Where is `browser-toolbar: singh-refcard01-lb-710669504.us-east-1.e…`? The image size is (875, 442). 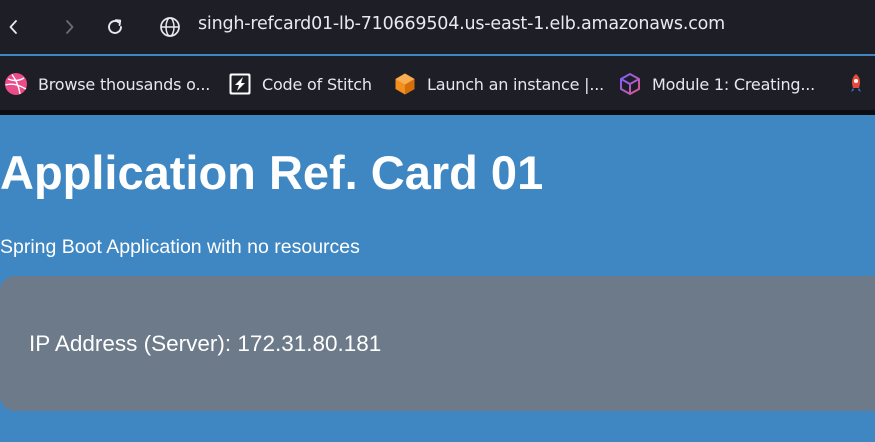
browser-toolbar: singh-refcard01-lb-710669504.us-east-1.e… is located at coordinates (437, 27).